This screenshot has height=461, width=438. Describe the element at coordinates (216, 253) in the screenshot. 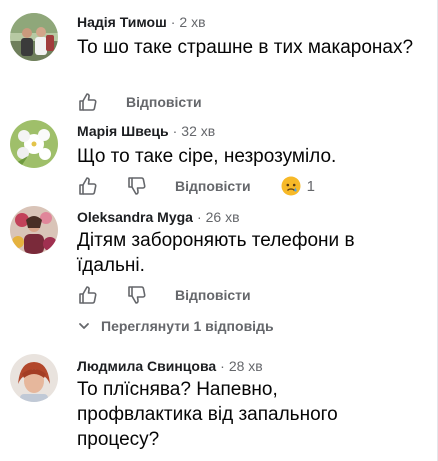

I see `comment-text: Дітям забороняють телефони в їдальні.` at that location.